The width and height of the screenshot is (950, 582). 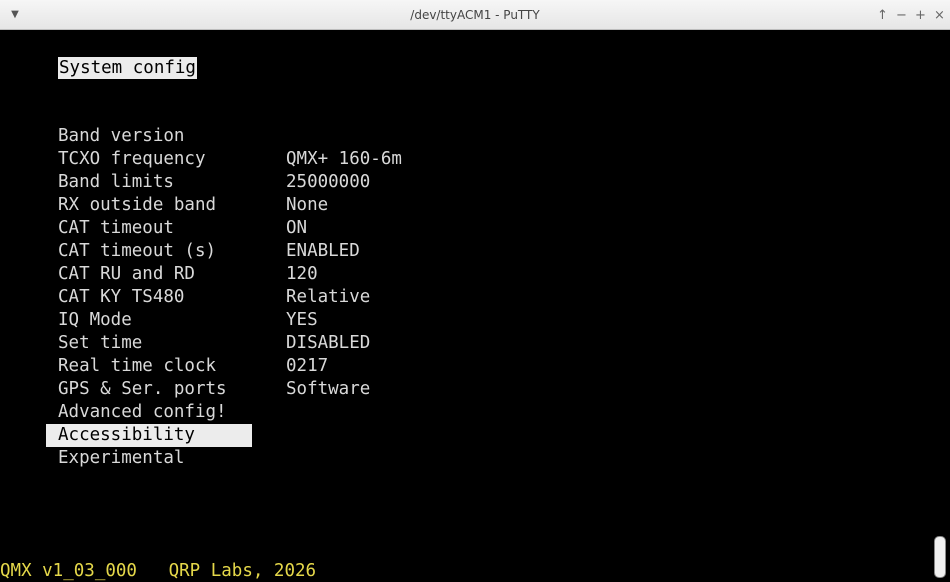 What do you see at coordinates (193, 342) in the screenshot?
I see `menu-item-set-time: Set time 0217` at bounding box center [193, 342].